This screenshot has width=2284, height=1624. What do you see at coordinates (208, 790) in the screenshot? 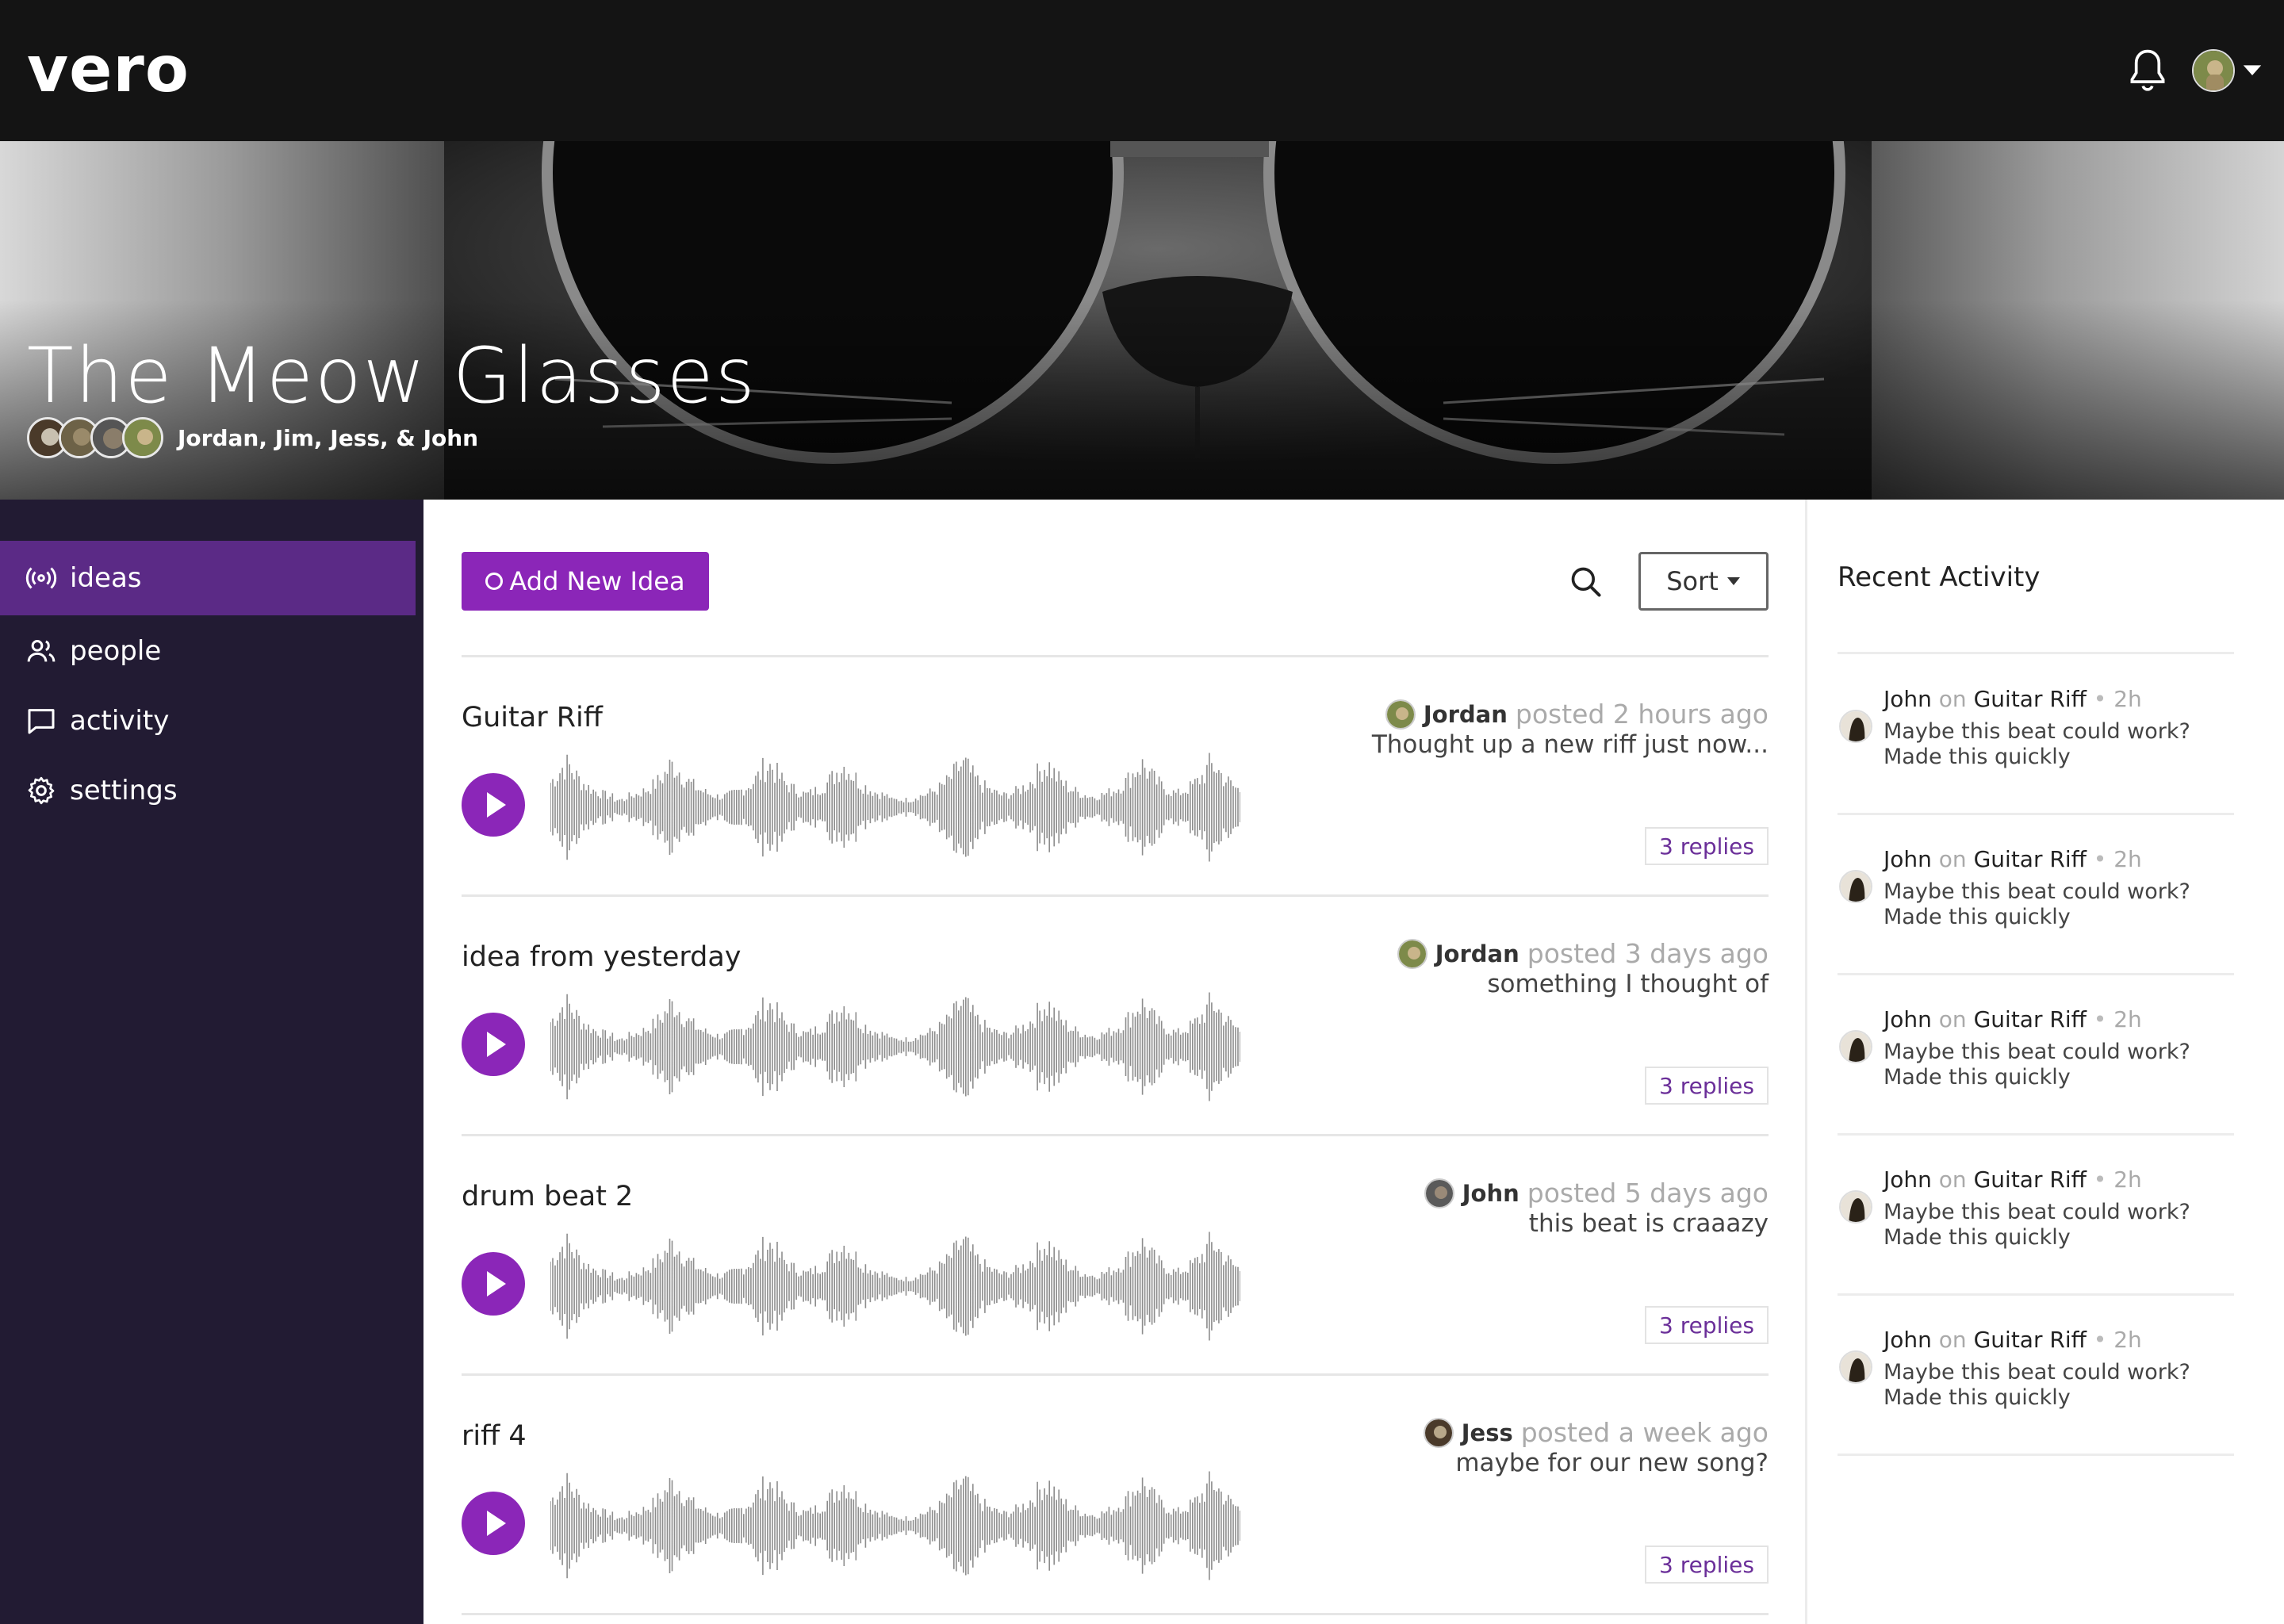
I see `sidebar-item-settings: settings` at bounding box center [208, 790].